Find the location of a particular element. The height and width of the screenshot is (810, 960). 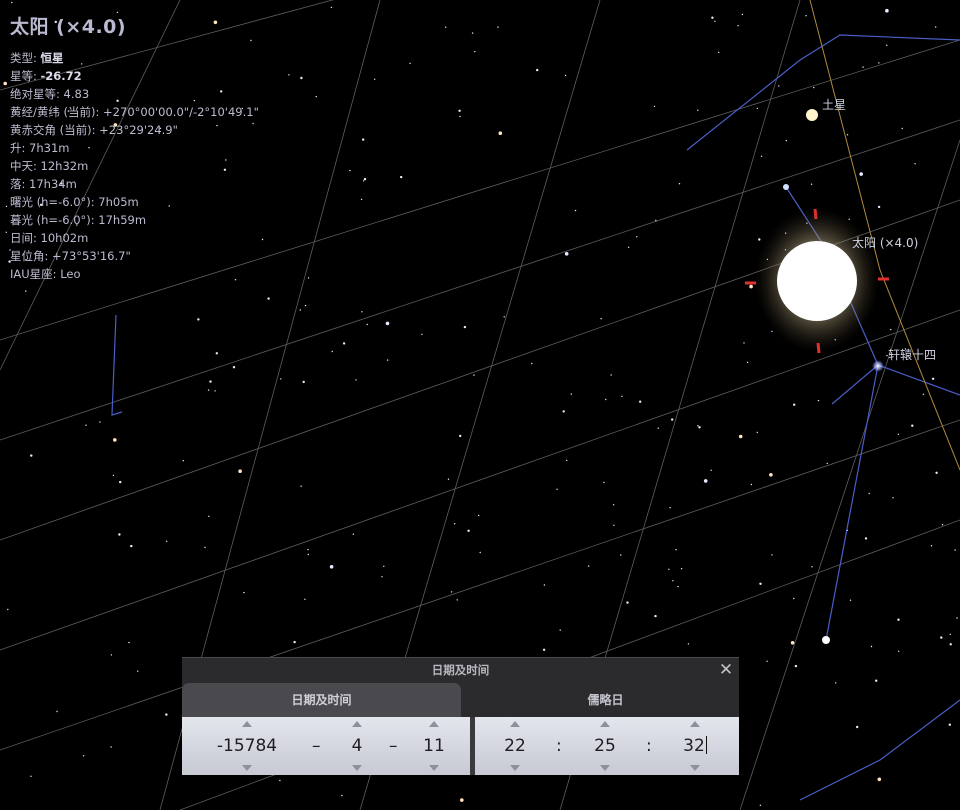

minute-up-arrow-icon is located at coordinates (605, 724).